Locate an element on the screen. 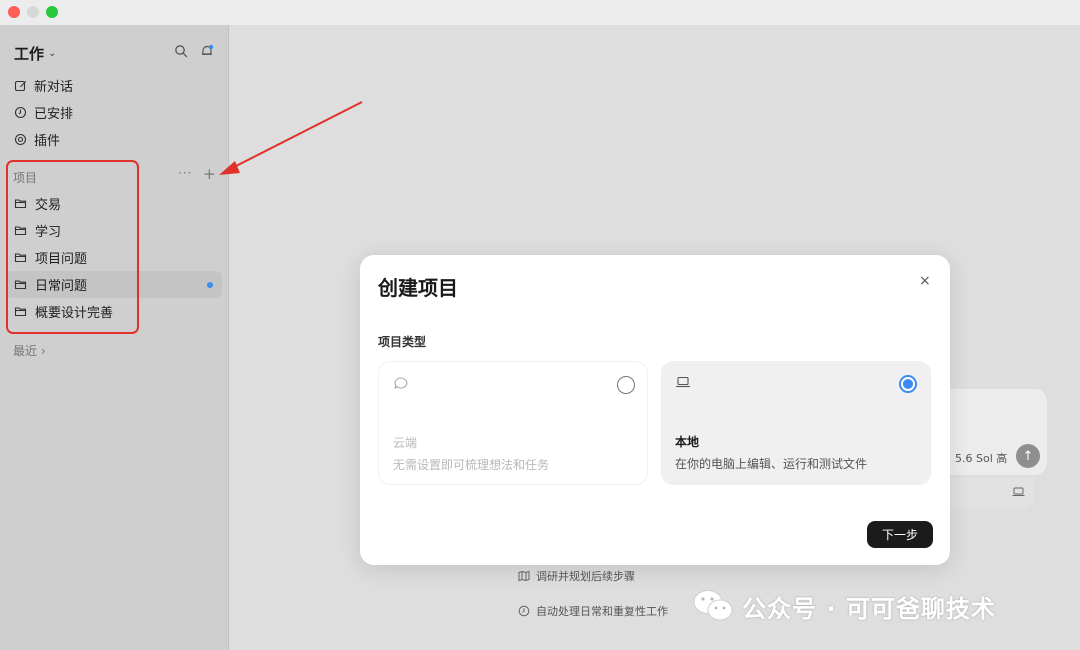  close-window-button is located at coordinates (14, 12).